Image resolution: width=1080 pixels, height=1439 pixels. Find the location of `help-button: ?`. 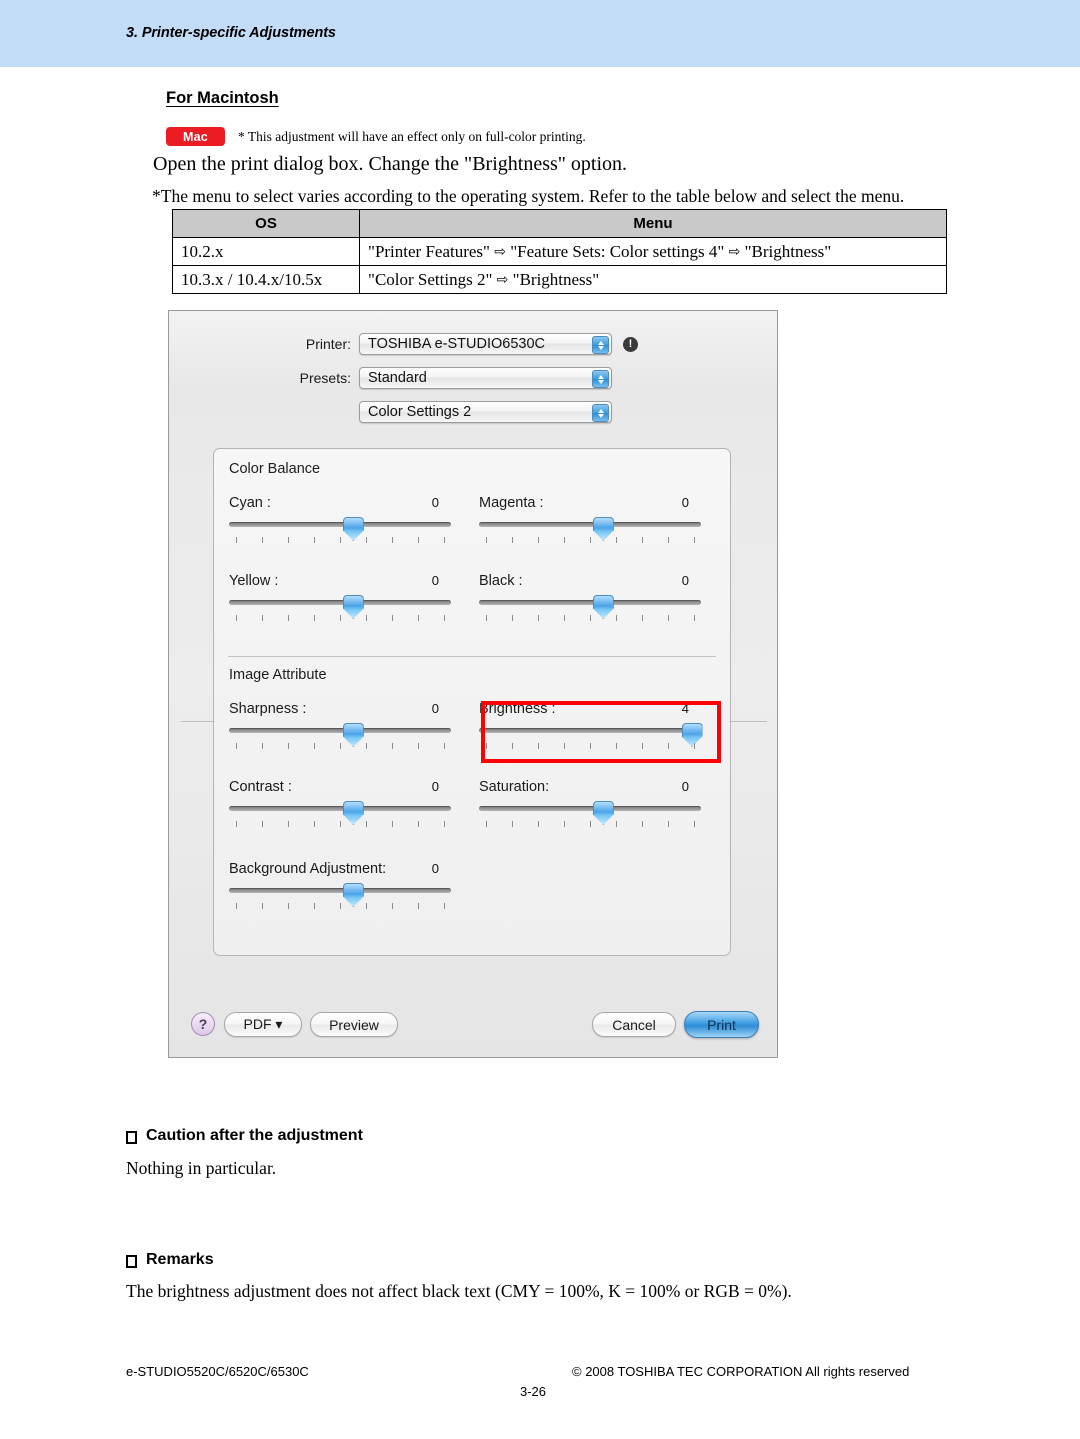

help-button: ? is located at coordinates (203, 1024).